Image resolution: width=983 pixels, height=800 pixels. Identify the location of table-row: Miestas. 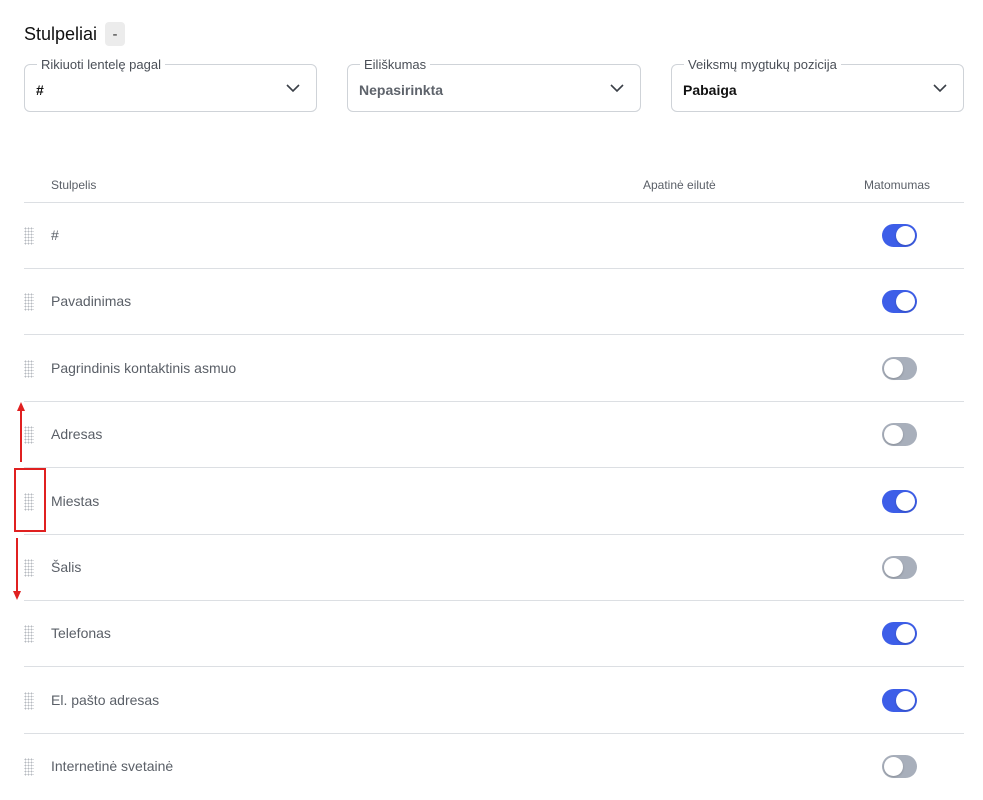
(494, 502).